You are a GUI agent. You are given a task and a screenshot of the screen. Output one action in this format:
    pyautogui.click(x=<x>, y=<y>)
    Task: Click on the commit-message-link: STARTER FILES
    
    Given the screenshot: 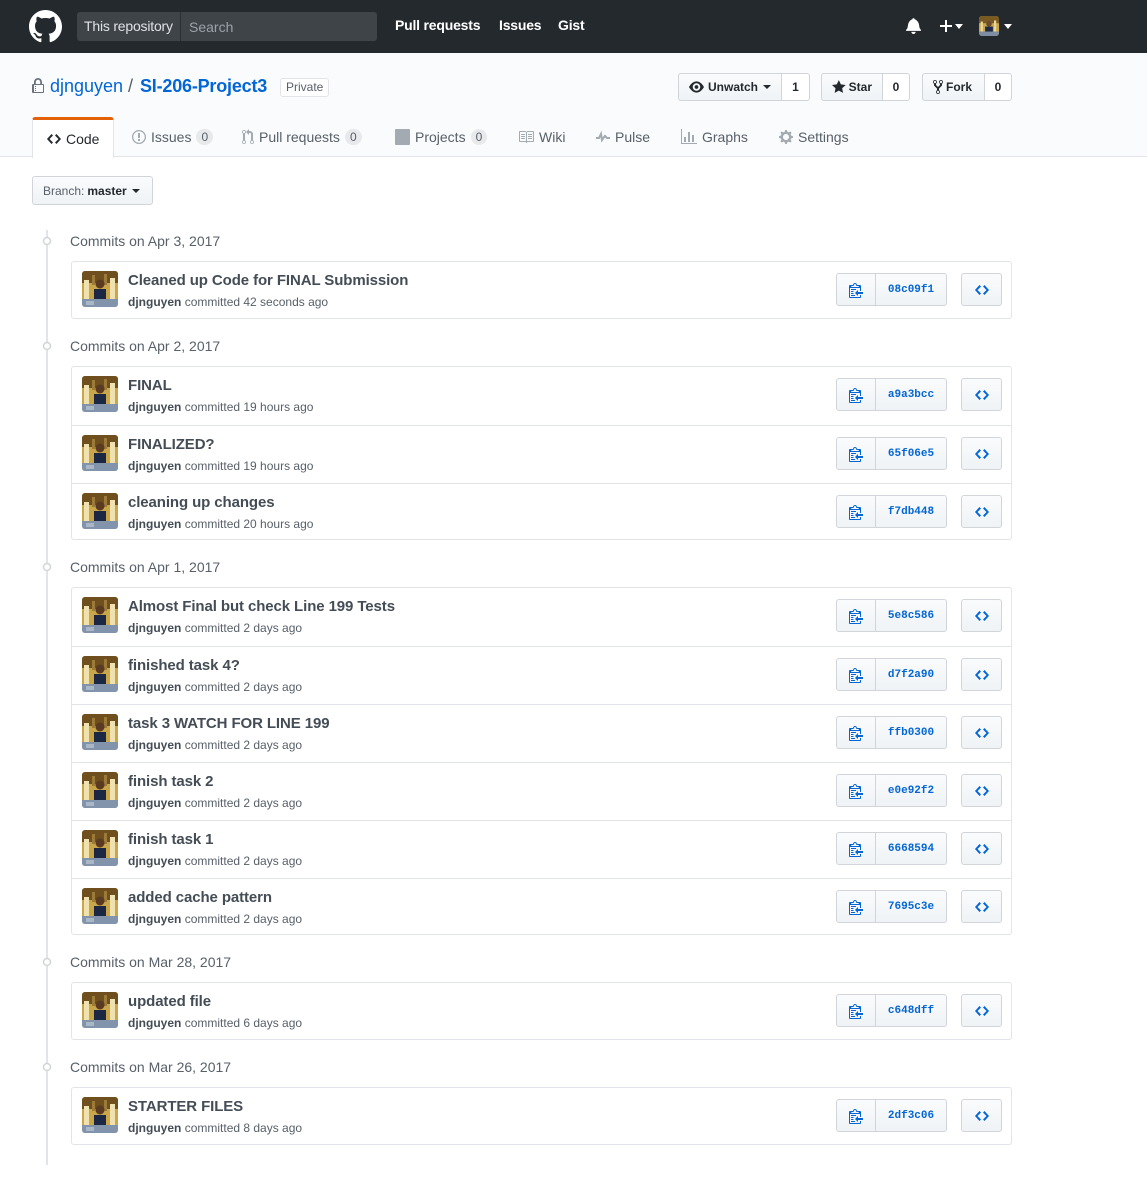 What is the action you would take?
    pyautogui.click(x=185, y=1106)
    